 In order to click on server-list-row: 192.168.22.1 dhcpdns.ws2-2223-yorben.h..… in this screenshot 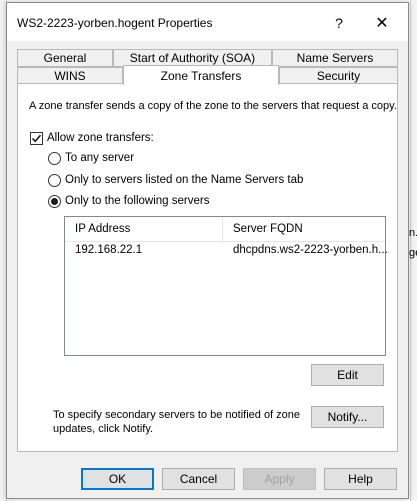, I will do `click(226, 251)`.